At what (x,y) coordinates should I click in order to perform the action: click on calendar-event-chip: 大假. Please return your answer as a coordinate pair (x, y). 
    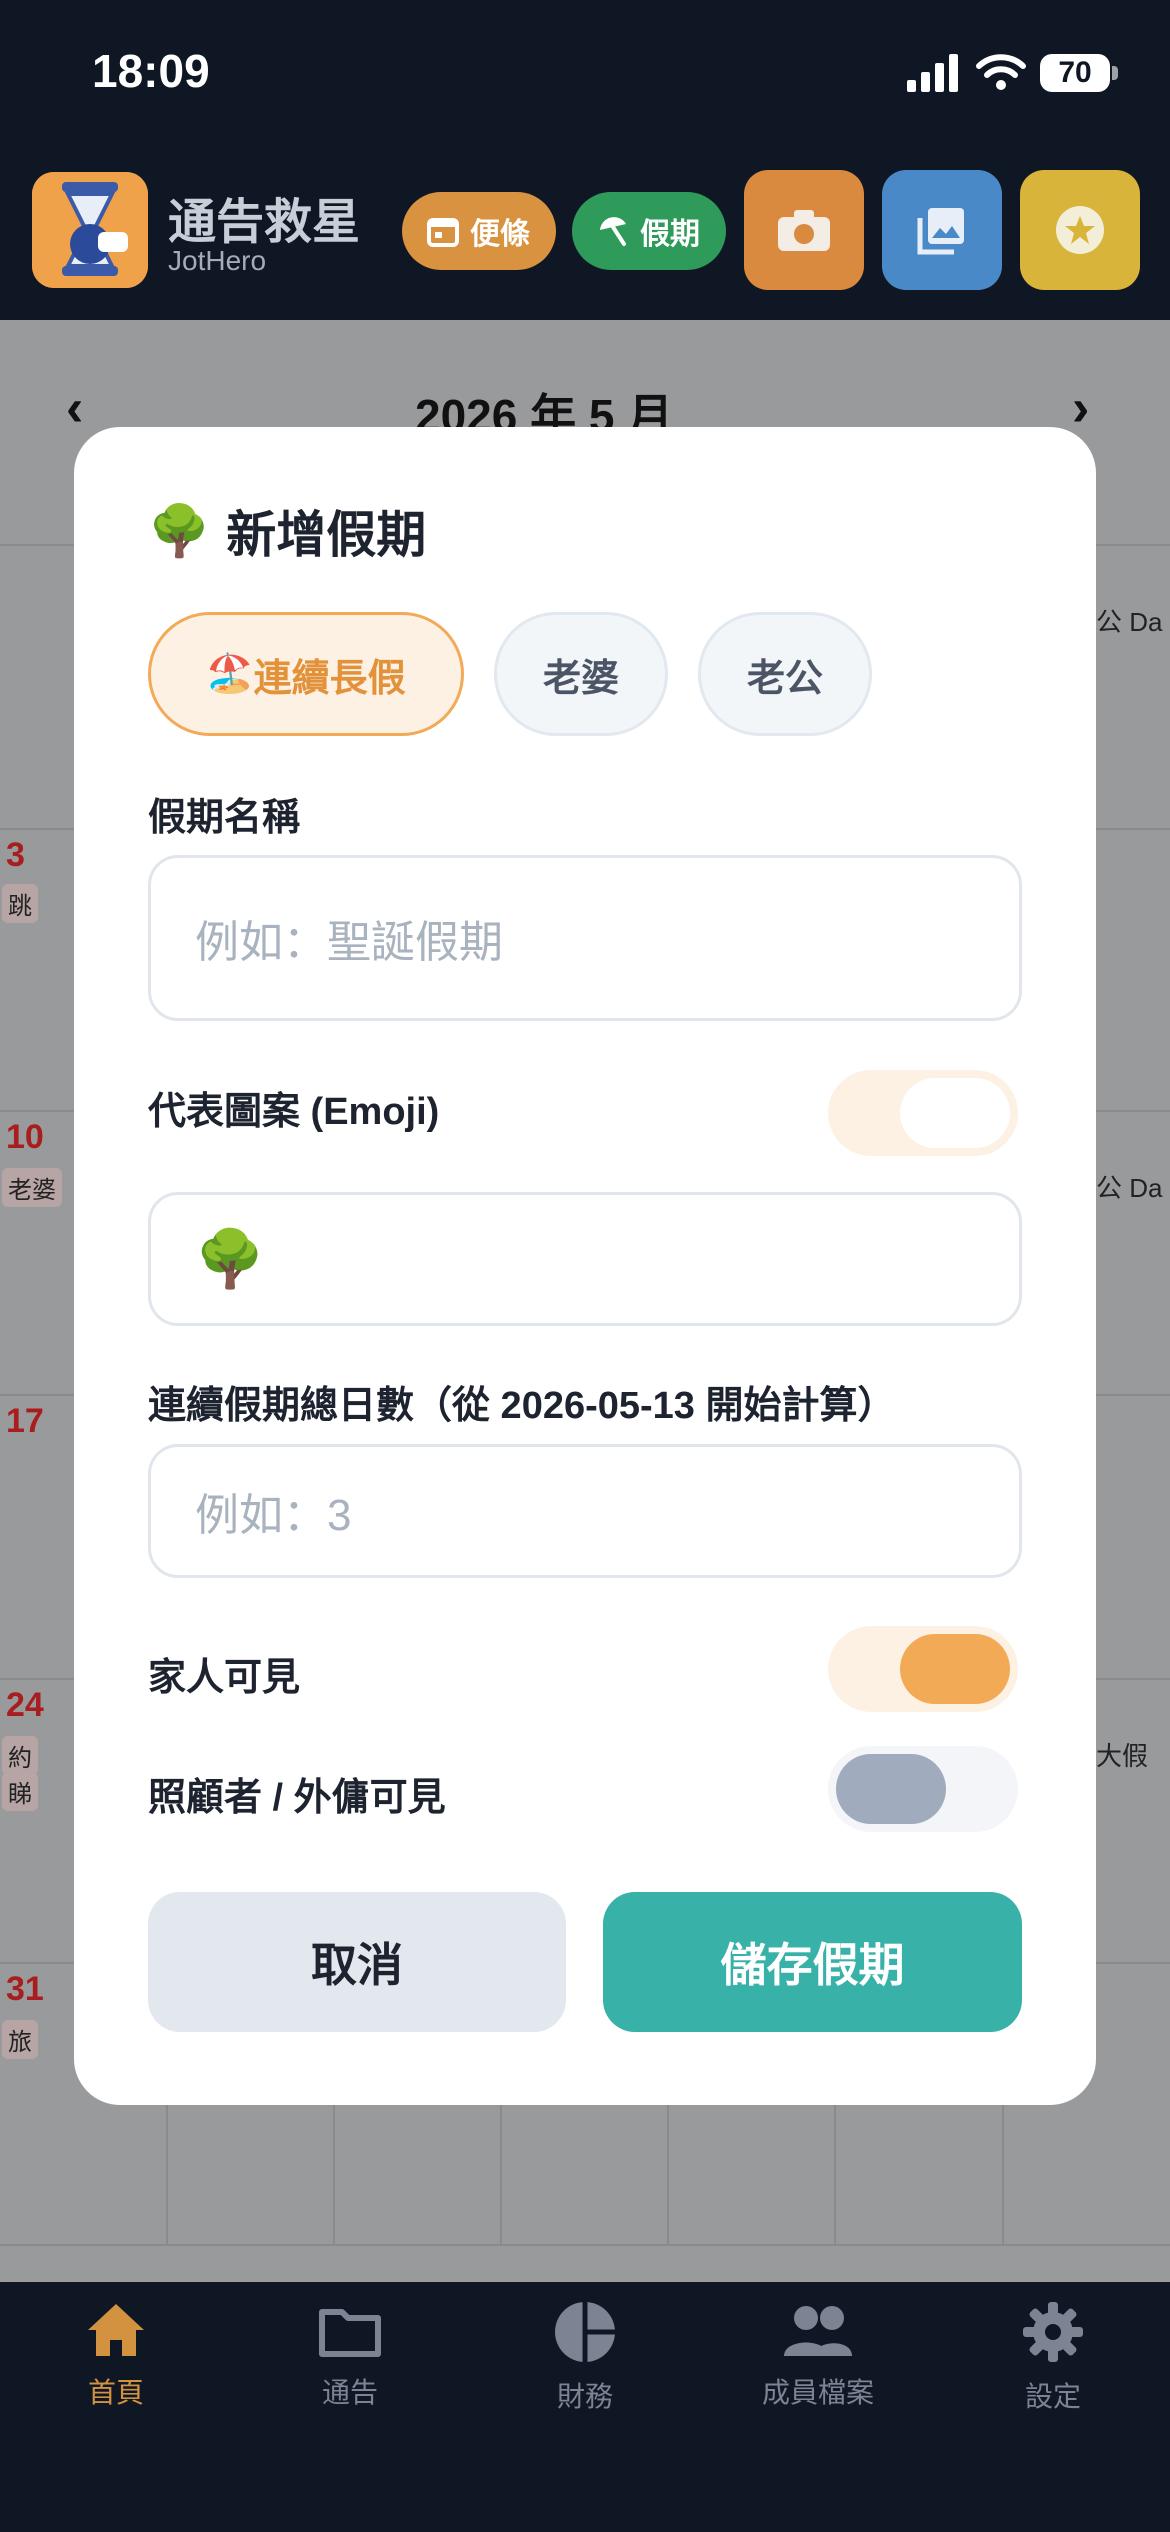
    Looking at the image, I should click on (1122, 1754).